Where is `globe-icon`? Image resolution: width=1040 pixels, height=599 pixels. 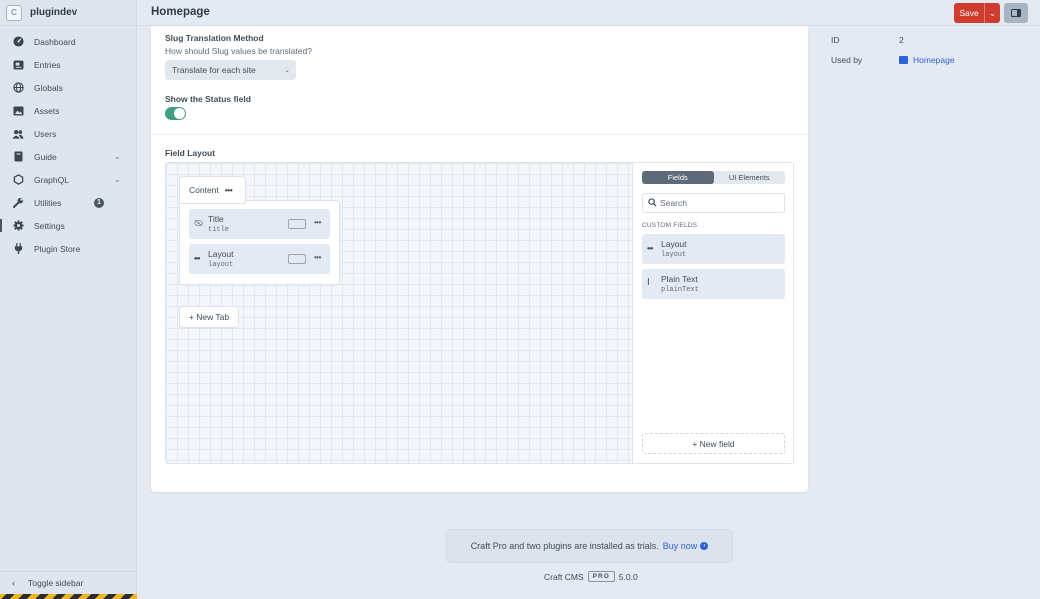
globe-icon is located at coordinates (18, 88).